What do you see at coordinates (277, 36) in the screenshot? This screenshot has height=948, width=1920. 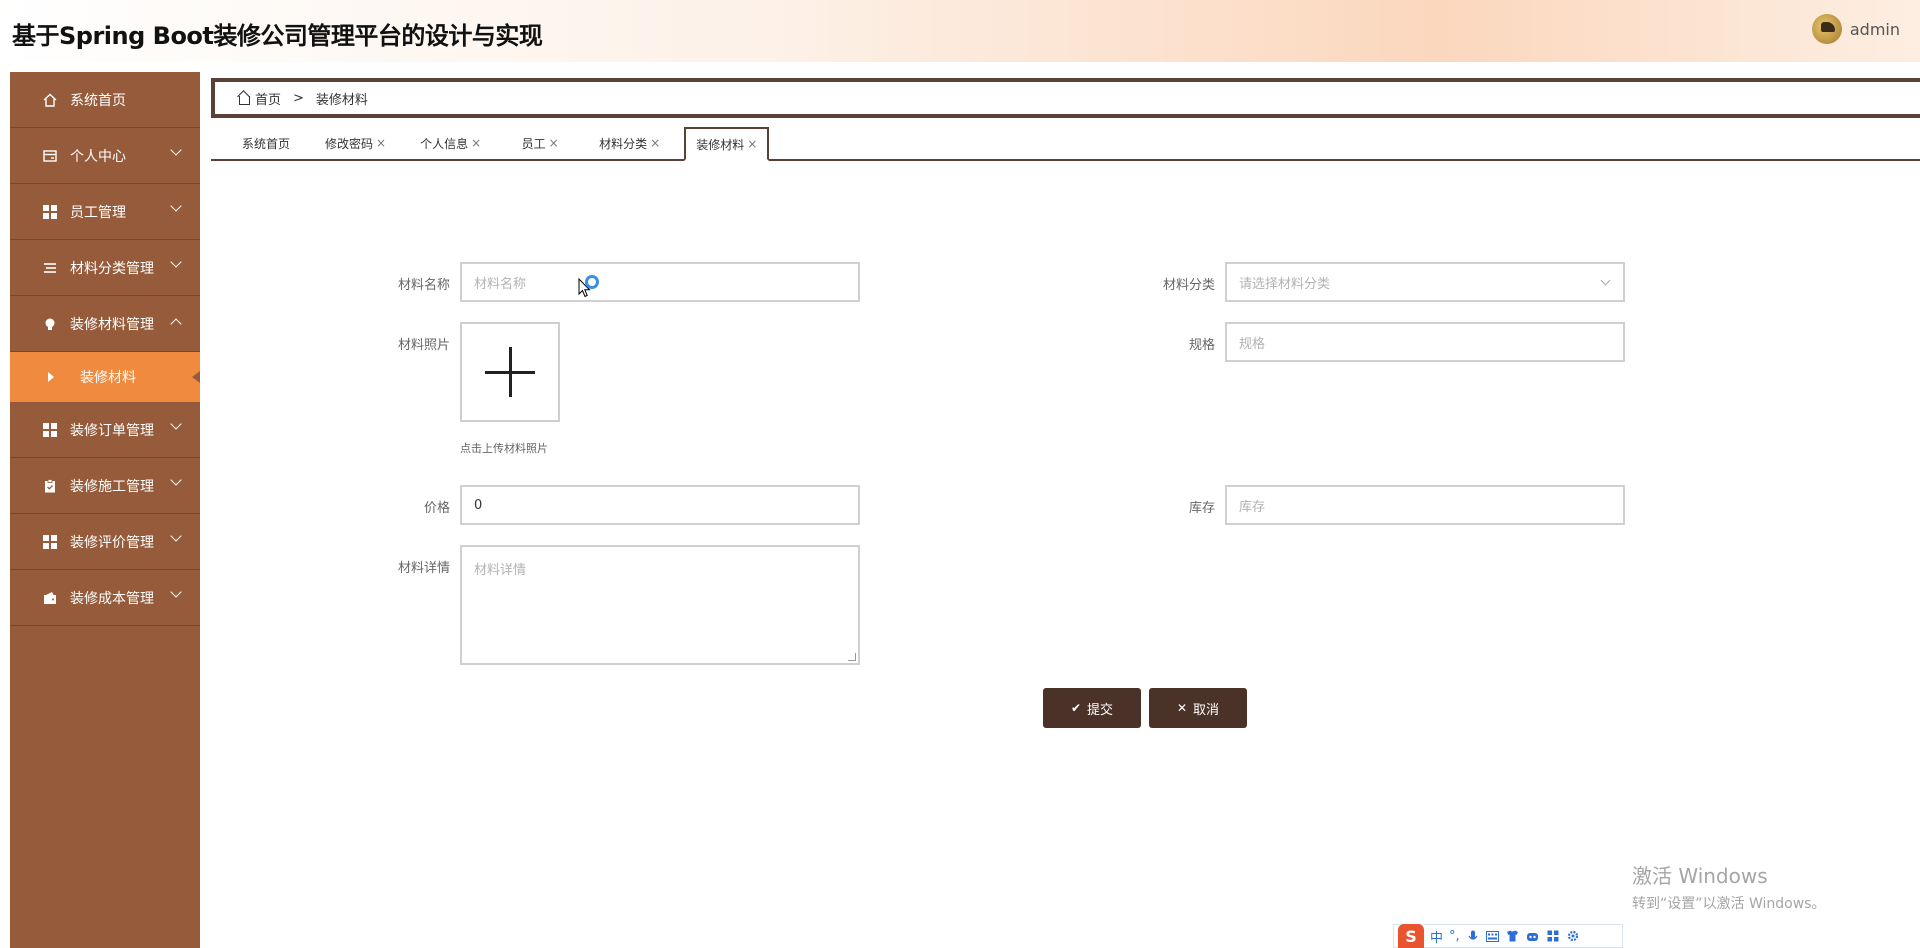 I see `app-title: 基于Spring Boot装修公司管理平台的设计与实现` at bounding box center [277, 36].